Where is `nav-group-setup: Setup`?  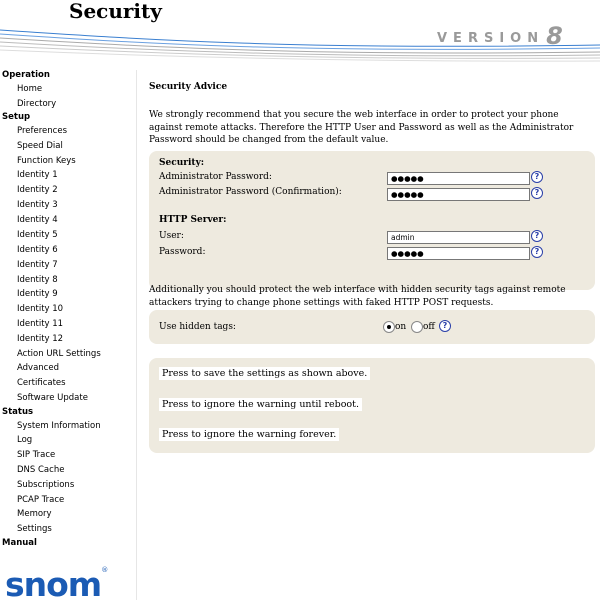 nav-group-setup: Setup is located at coordinates (16, 117).